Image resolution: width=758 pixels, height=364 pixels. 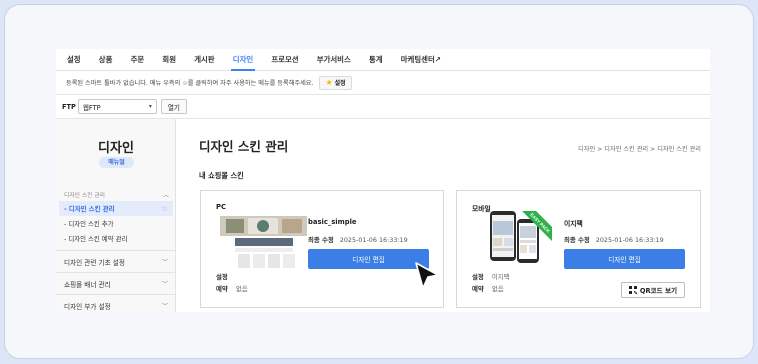 I want to click on sidebar-section-label: 디자인 스킨 관리, so click(x=85, y=195).